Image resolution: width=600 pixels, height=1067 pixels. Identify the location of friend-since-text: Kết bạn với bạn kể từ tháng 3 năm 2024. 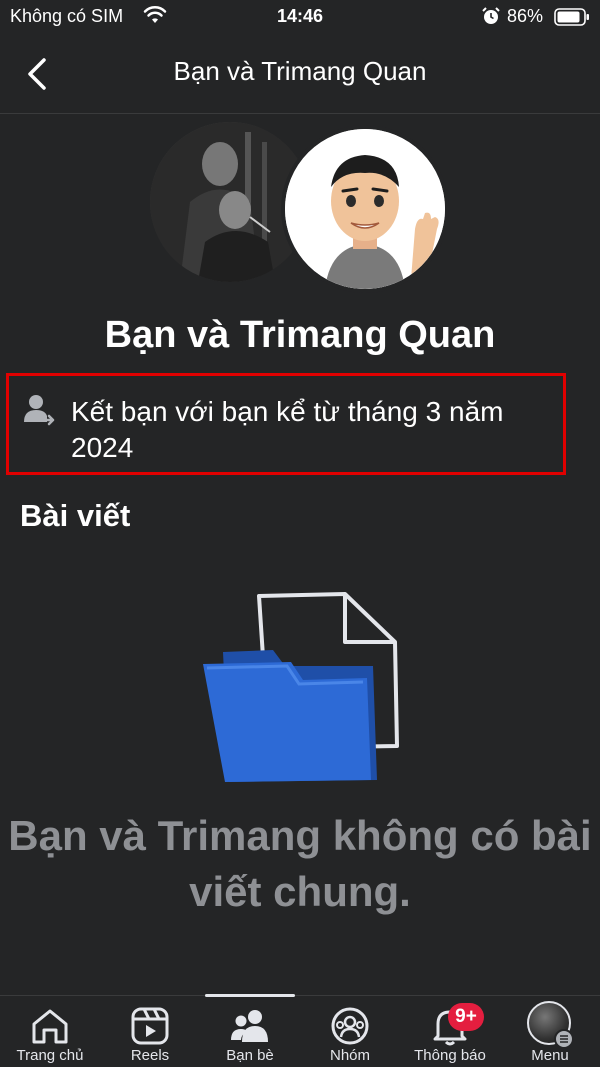
(287, 429).